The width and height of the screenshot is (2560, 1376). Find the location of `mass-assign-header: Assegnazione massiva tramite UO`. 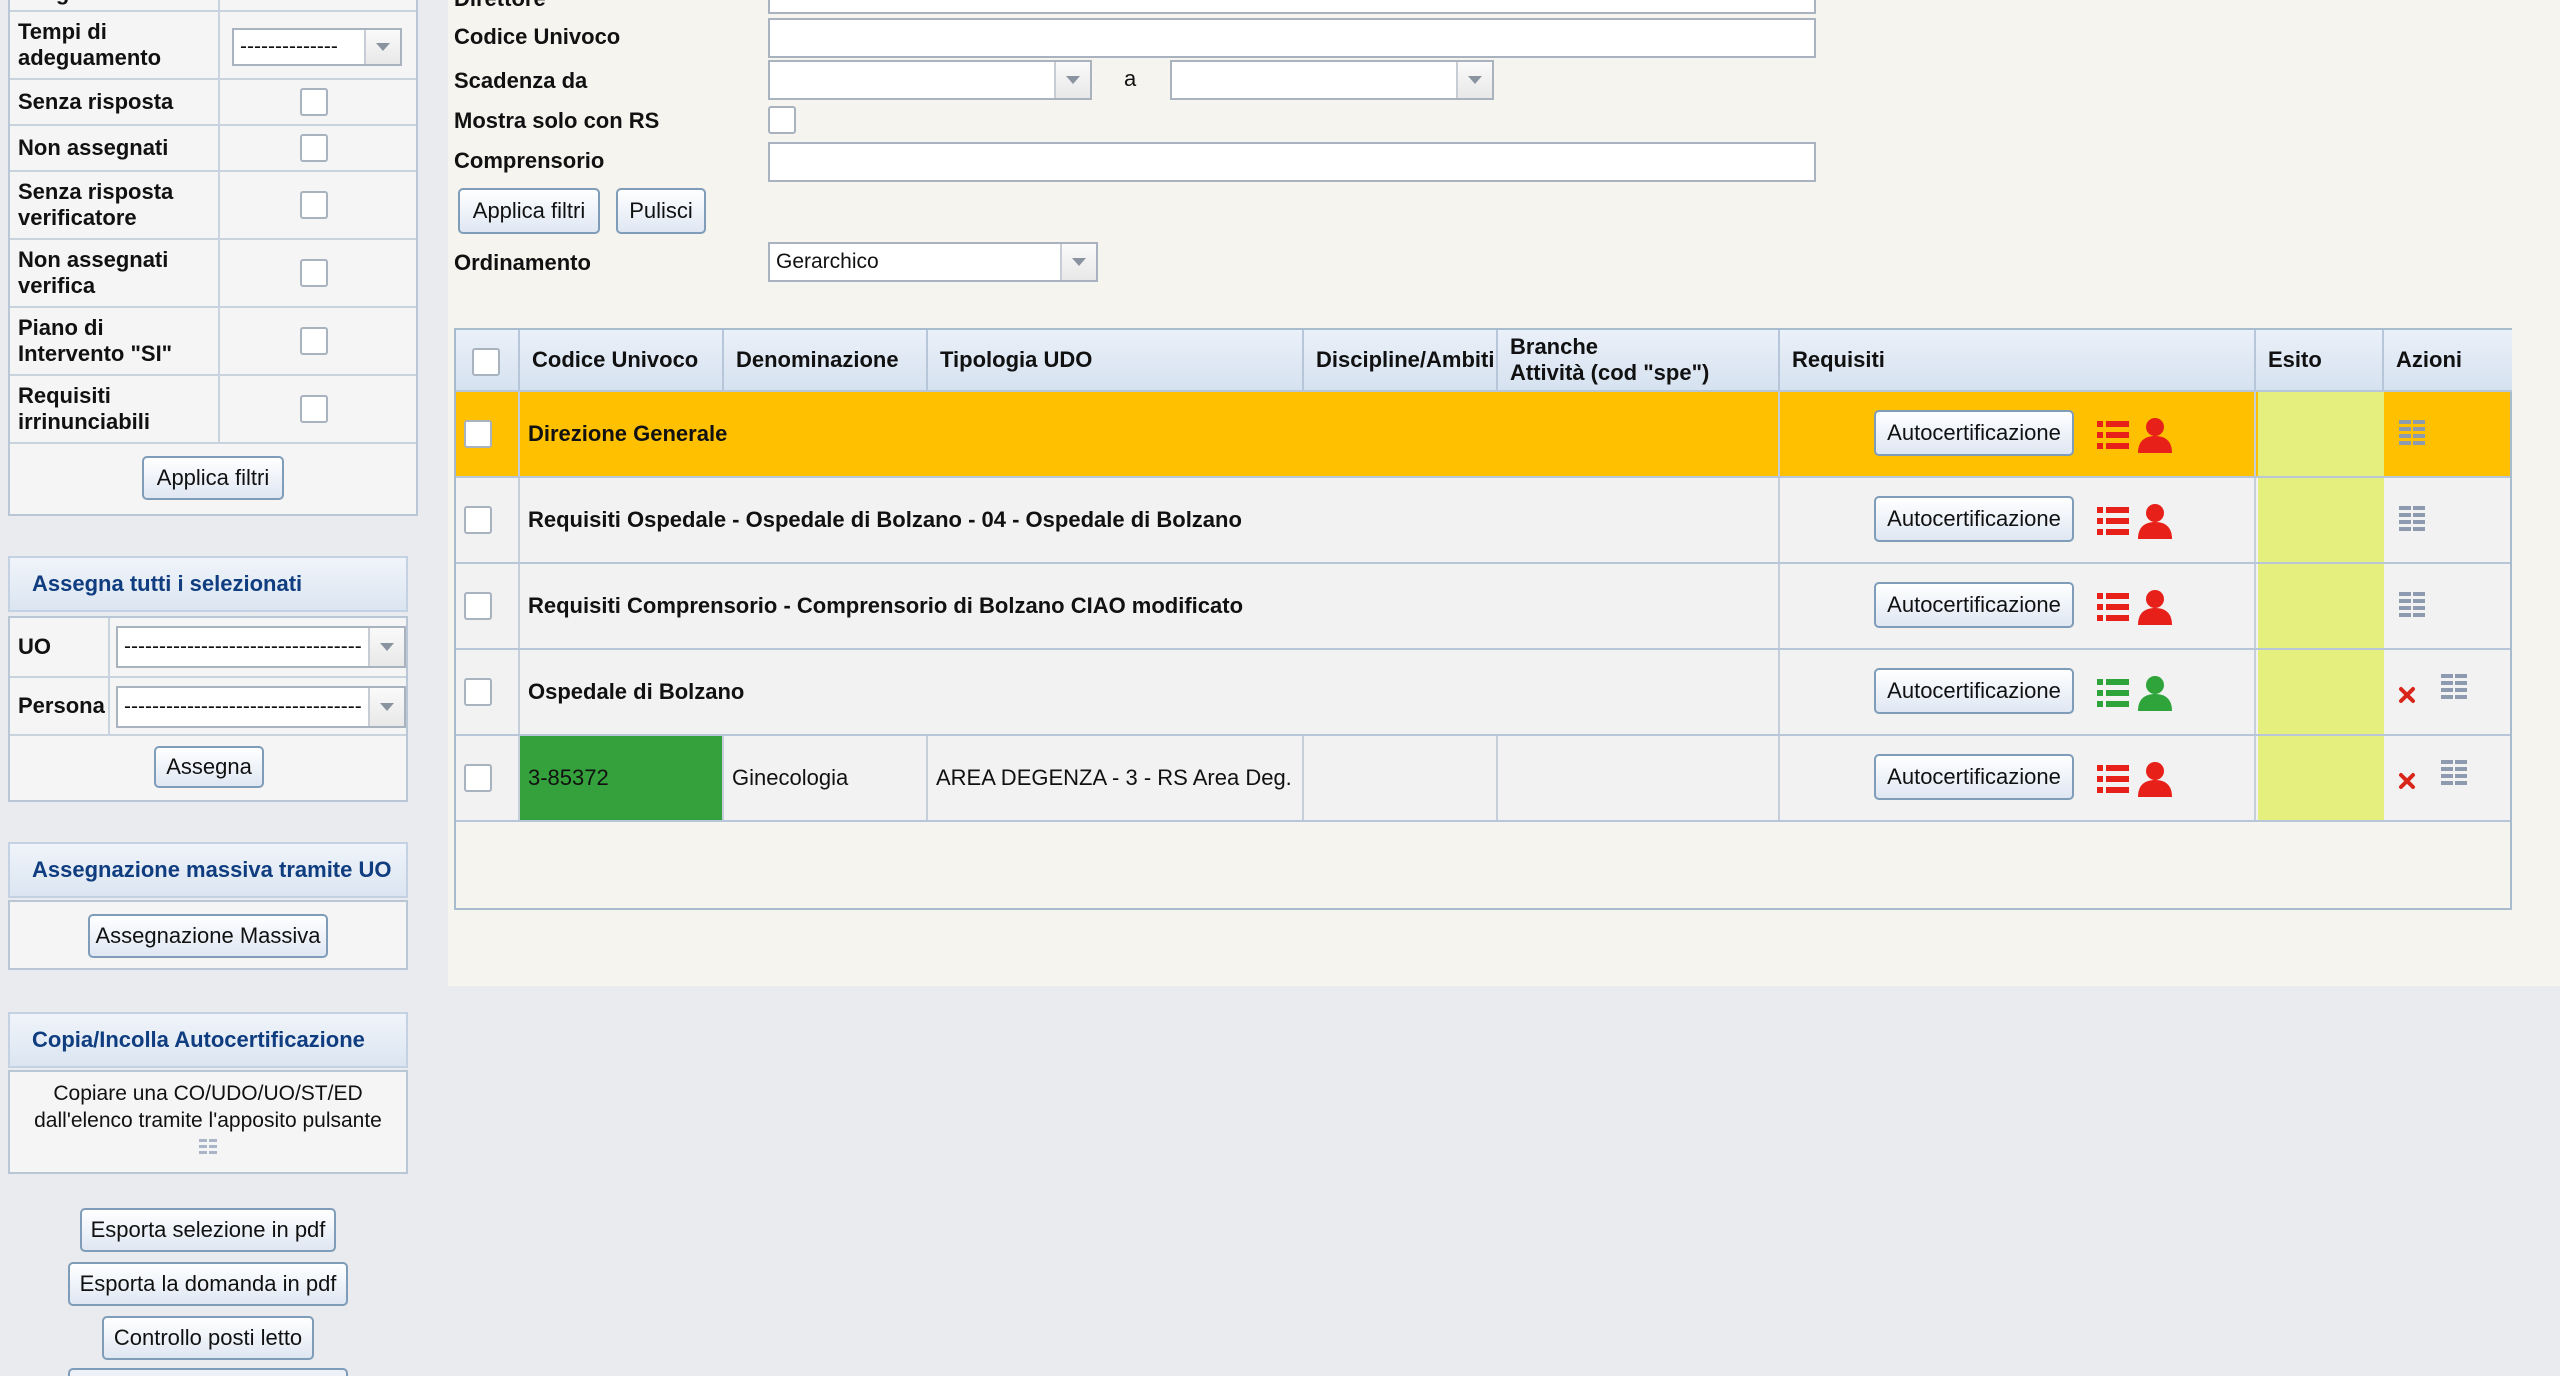

mass-assign-header: Assegnazione massiva tramite UO is located at coordinates (208, 870).